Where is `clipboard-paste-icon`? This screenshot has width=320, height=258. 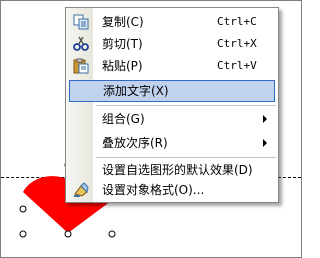
clipboard-paste-icon is located at coordinates (81, 66).